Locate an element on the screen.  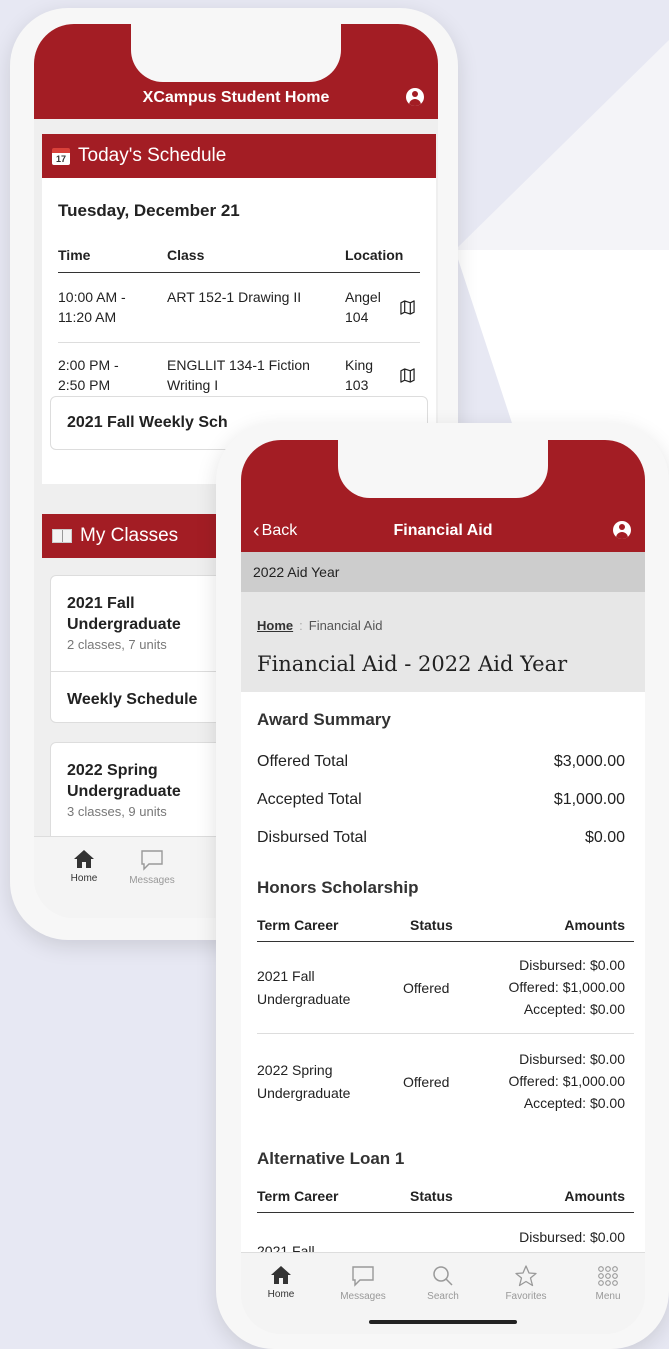
col-location: Location is located at coordinates (374, 255).